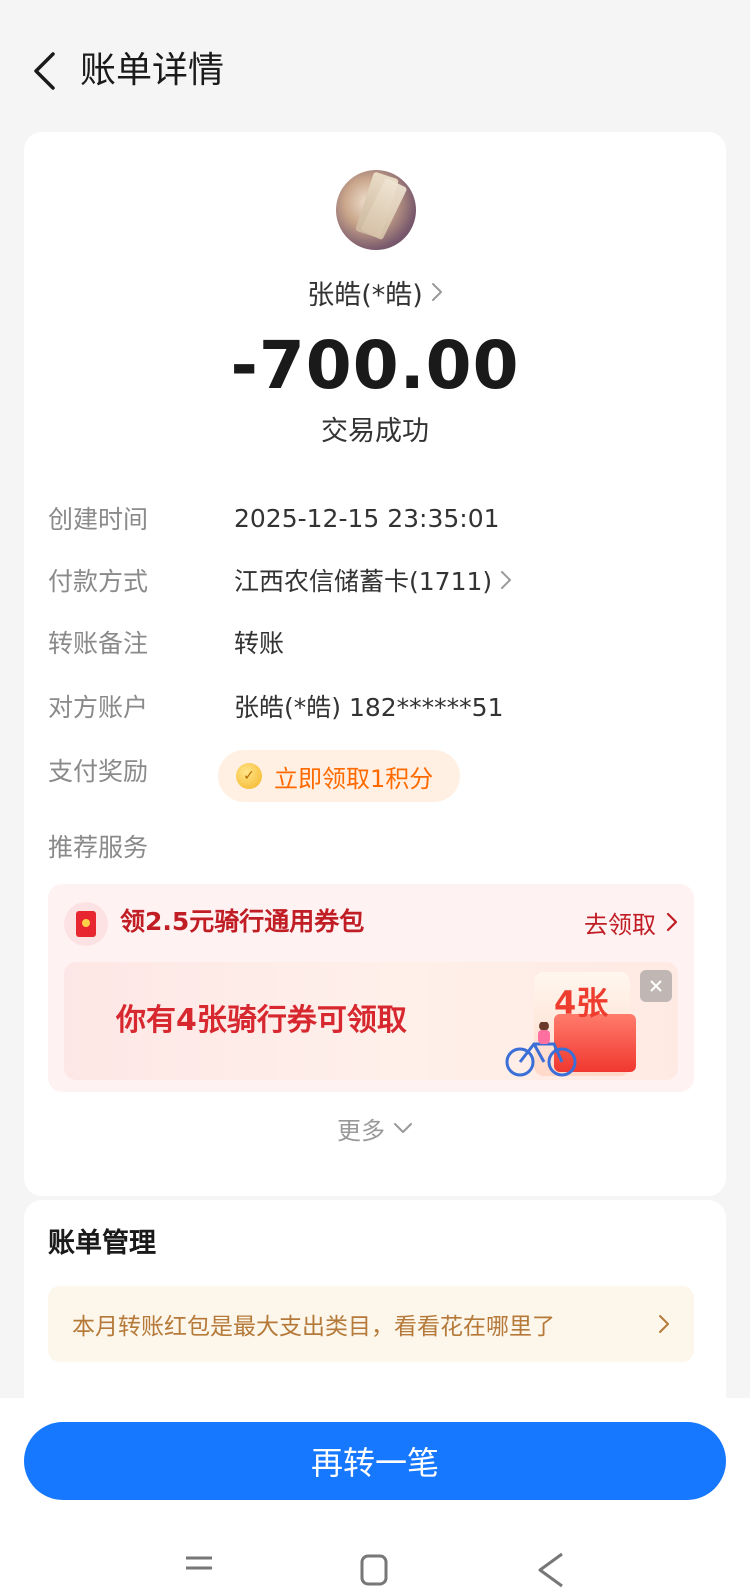  What do you see at coordinates (98, 581) in the screenshot?
I see `detail-label: 付款方式` at bounding box center [98, 581].